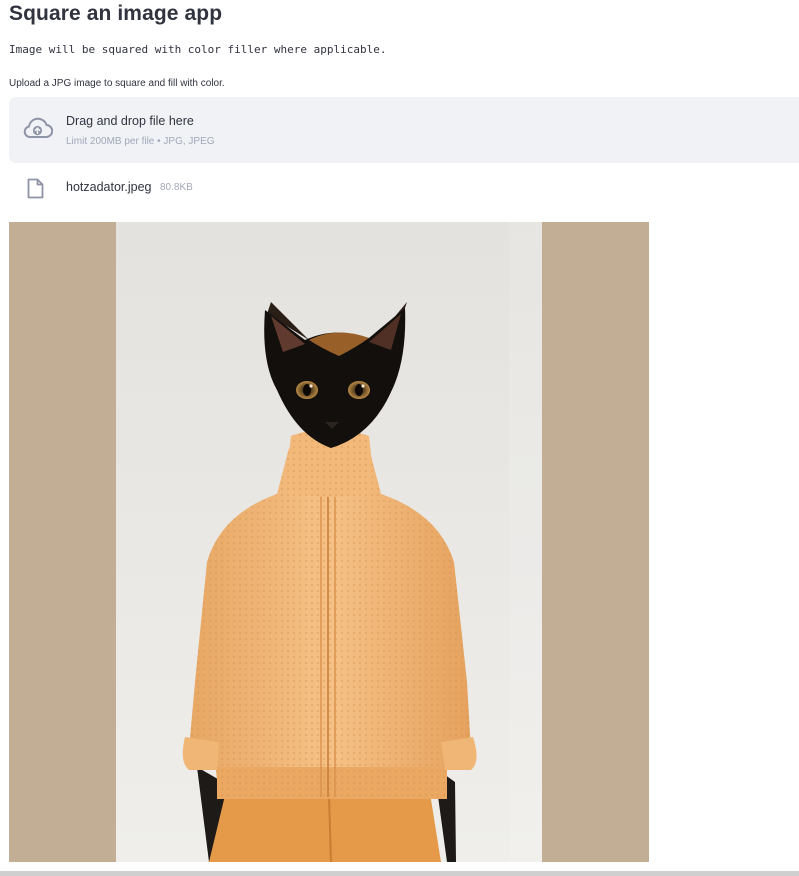 This screenshot has height=876, width=799. I want to click on filler-right, so click(595, 542).